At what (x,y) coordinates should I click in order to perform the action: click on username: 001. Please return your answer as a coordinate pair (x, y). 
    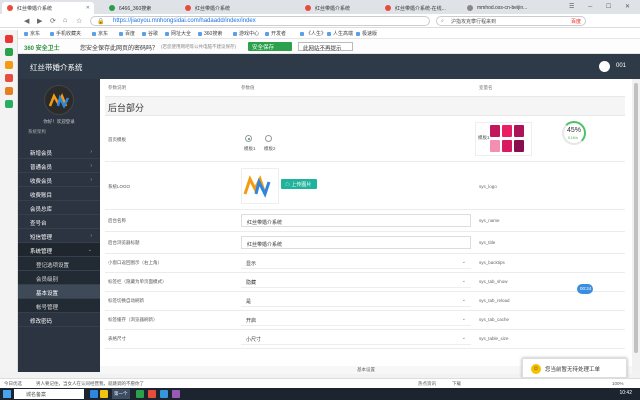
    Looking at the image, I should click on (621, 66).